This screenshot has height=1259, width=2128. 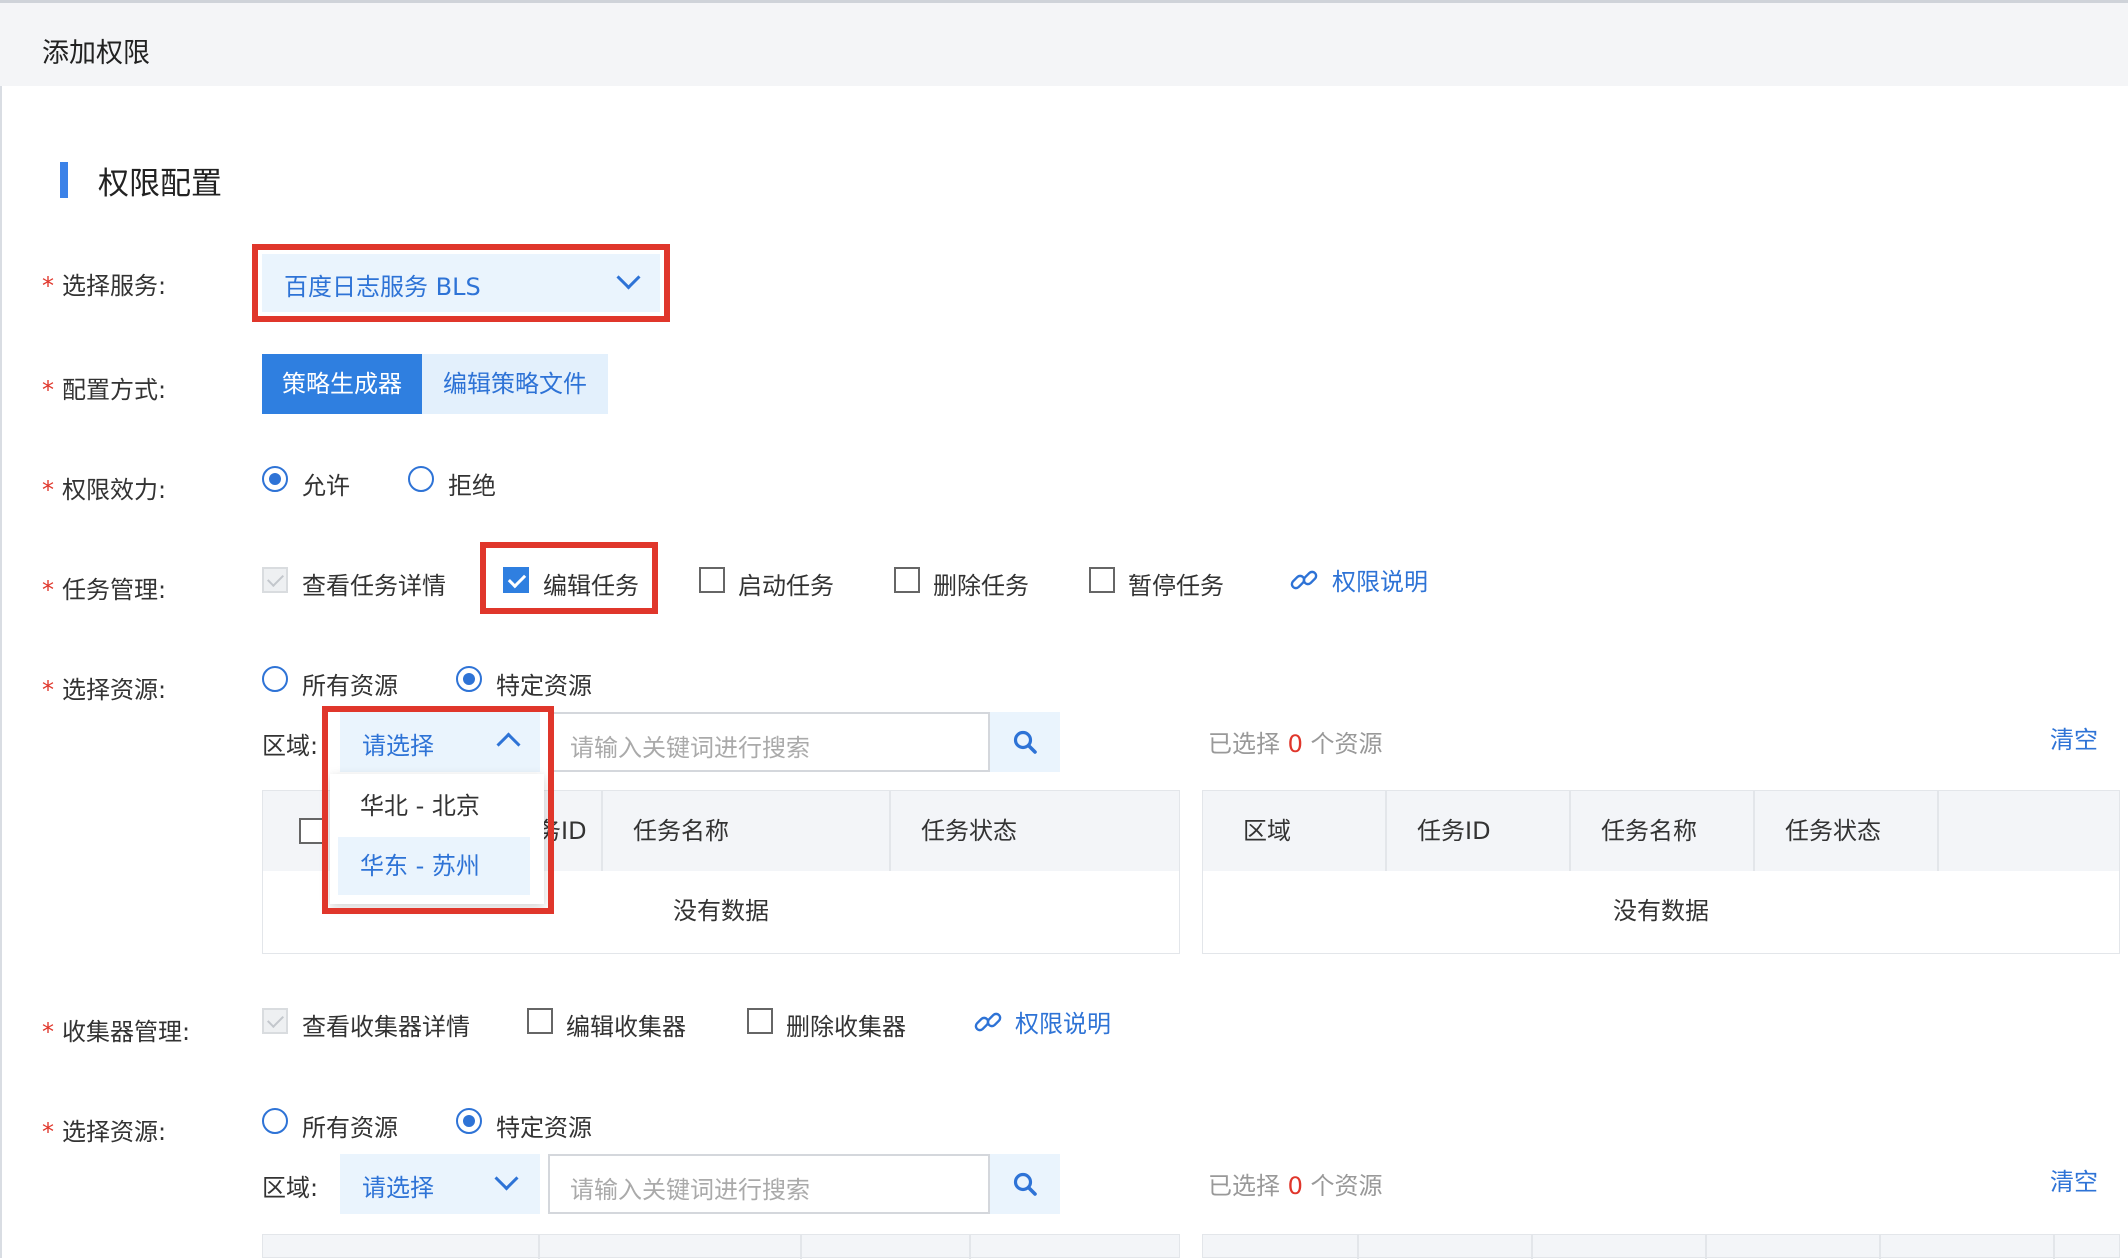 I want to click on radio-specific-resources, so click(x=469, y=679).